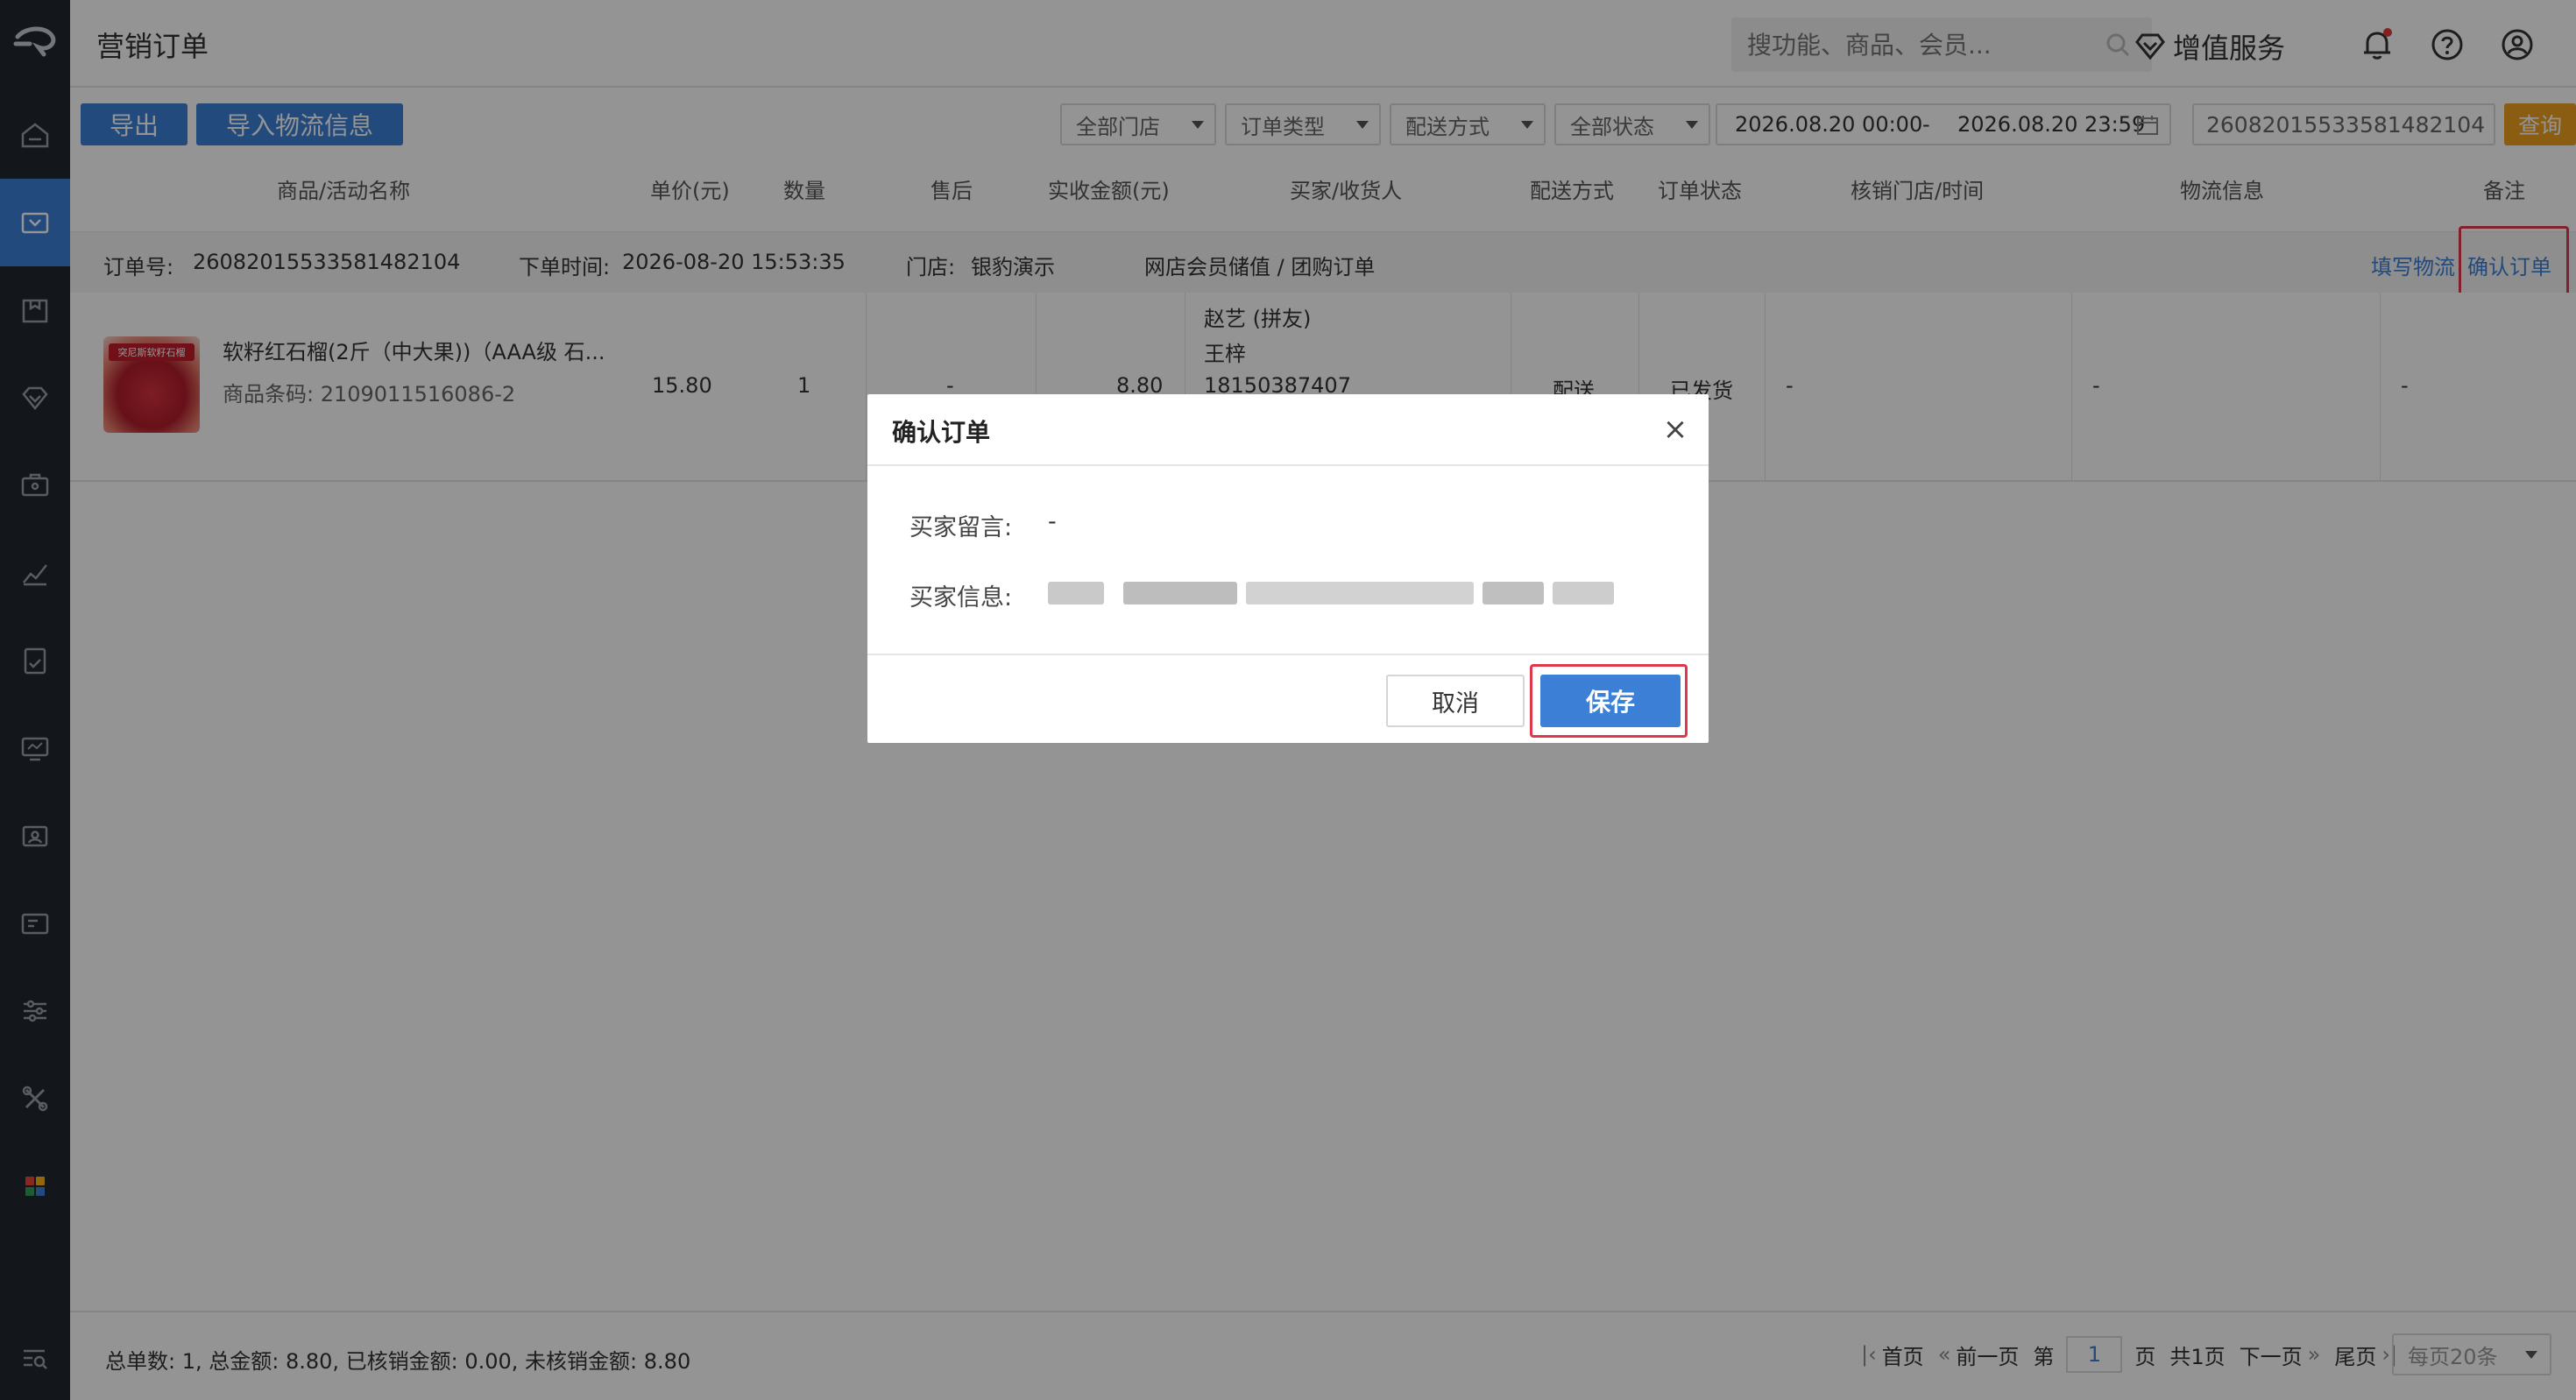  What do you see at coordinates (1675, 429) in the screenshot?
I see `close-icon: ×` at bounding box center [1675, 429].